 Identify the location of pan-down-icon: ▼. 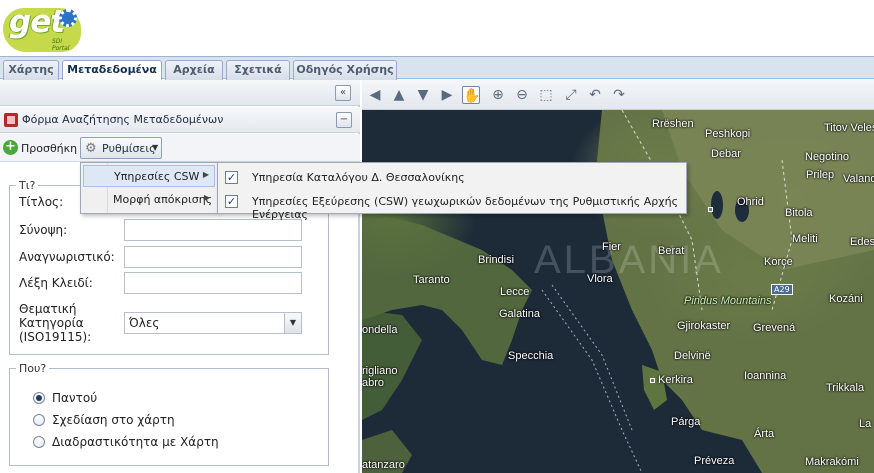
(423, 95).